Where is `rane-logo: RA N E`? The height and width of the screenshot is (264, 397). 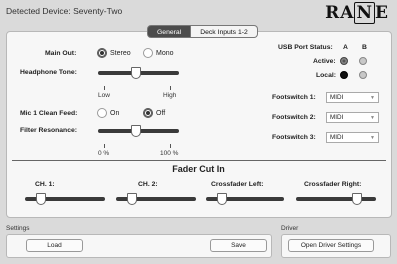
rane-logo: RA N E is located at coordinates (357, 13).